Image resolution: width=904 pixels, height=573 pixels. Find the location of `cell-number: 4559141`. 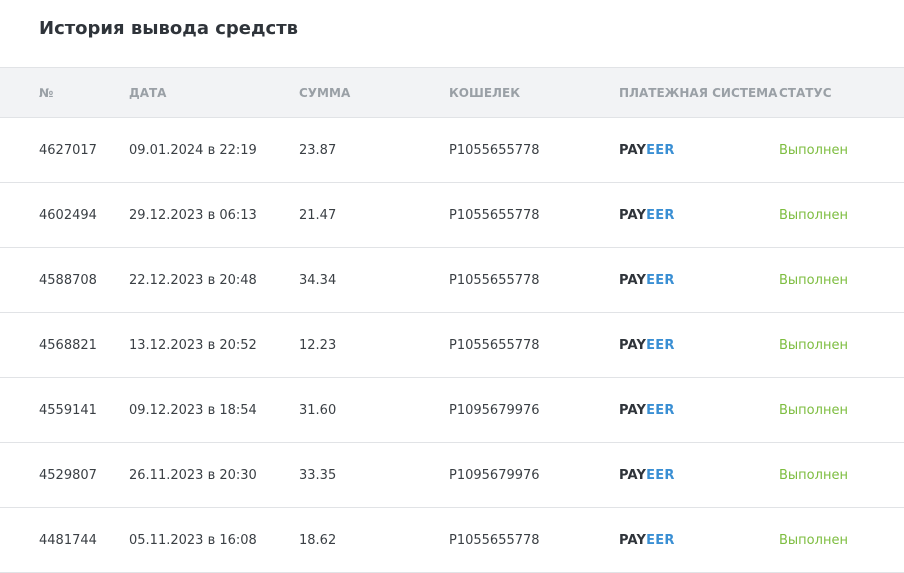

cell-number: 4559141 is located at coordinates (68, 410).